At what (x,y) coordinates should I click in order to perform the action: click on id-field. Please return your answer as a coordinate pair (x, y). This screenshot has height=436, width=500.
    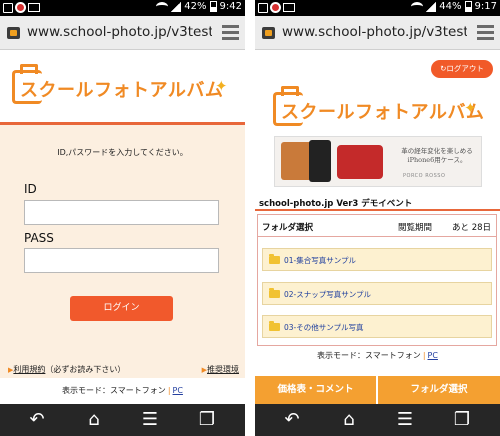
    Looking at the image, I should click on (121, 212).